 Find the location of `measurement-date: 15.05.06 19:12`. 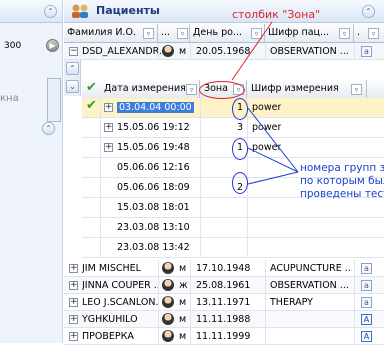

measurement-date: 15.05.06 19:12 is located at coordinates (153, 127).